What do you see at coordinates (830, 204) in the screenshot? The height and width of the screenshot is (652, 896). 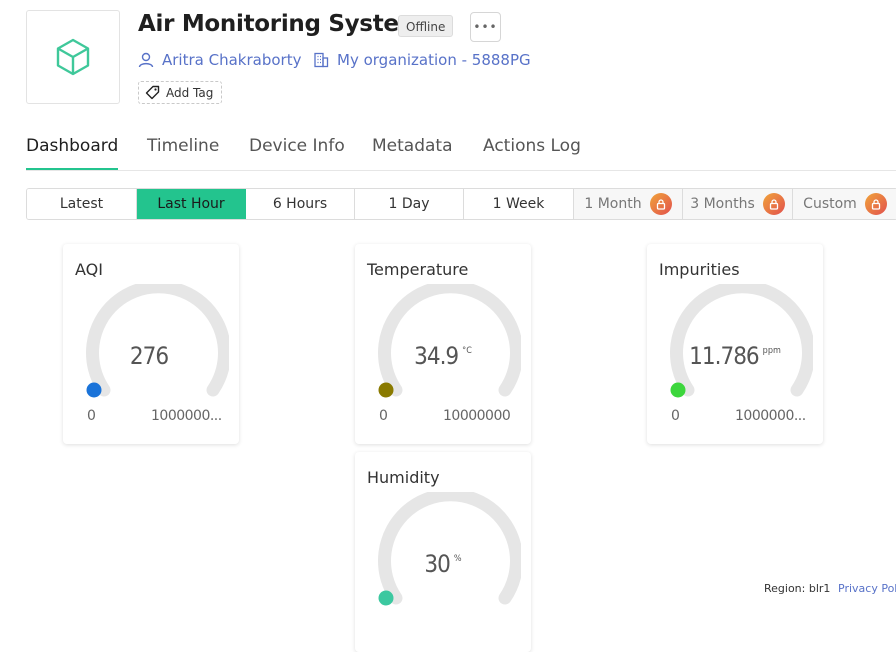 I see `range-custom-label: Custom` at bounding box center [830, 204].